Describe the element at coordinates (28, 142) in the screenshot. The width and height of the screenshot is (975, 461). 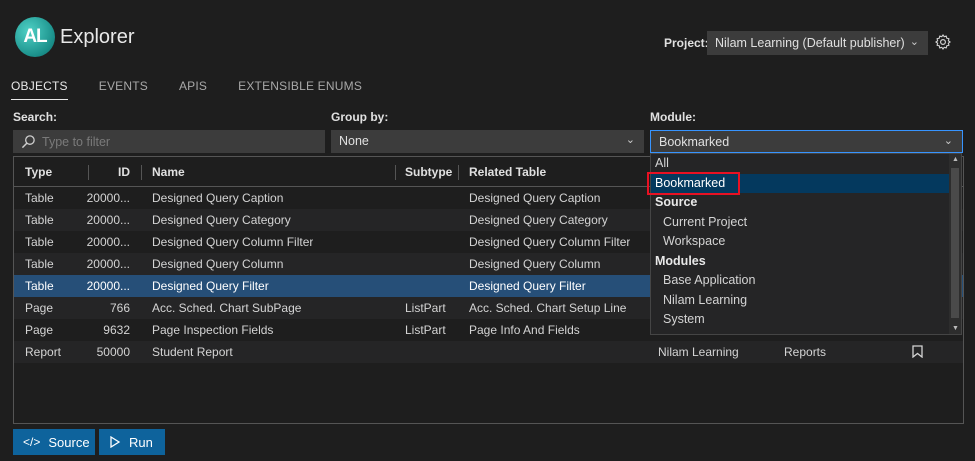
I see `search-icon` at that location.